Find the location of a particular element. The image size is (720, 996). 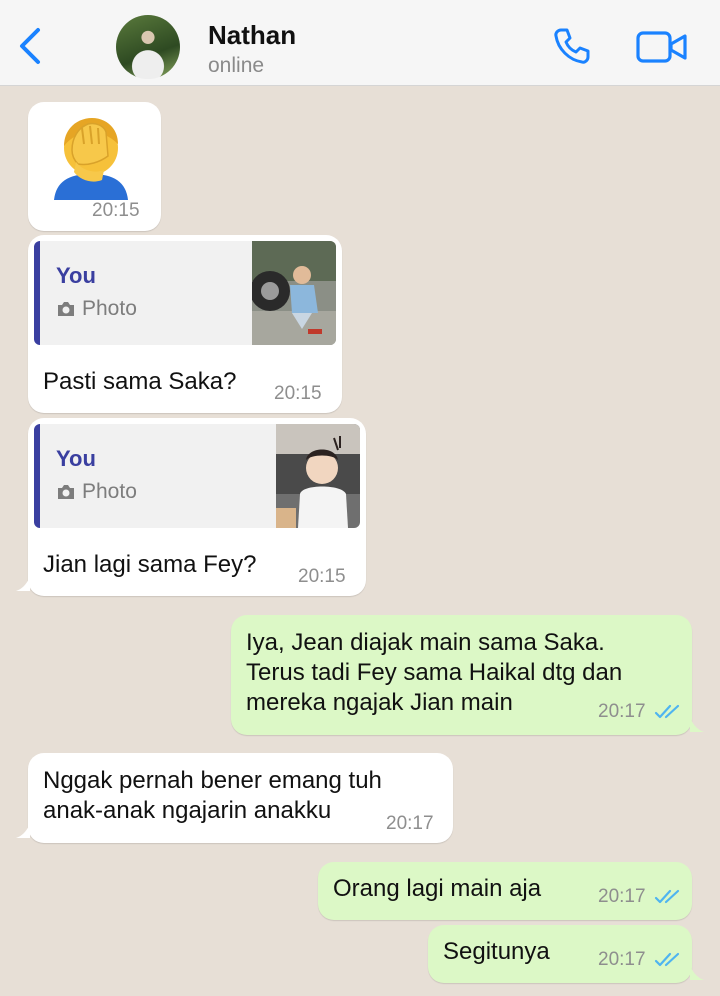

message-bubble: 20:15 is located at coordinates (94, 166).